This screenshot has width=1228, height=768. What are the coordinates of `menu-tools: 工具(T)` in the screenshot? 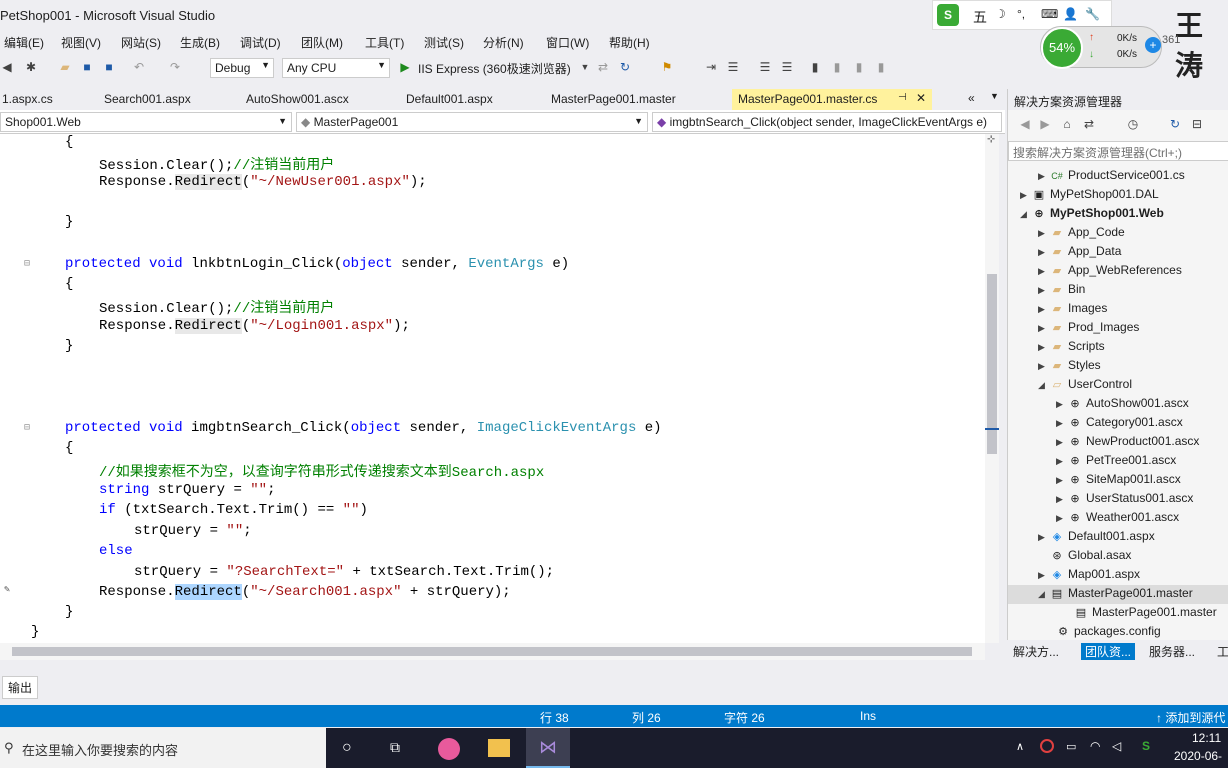 It's located at (384, 42).